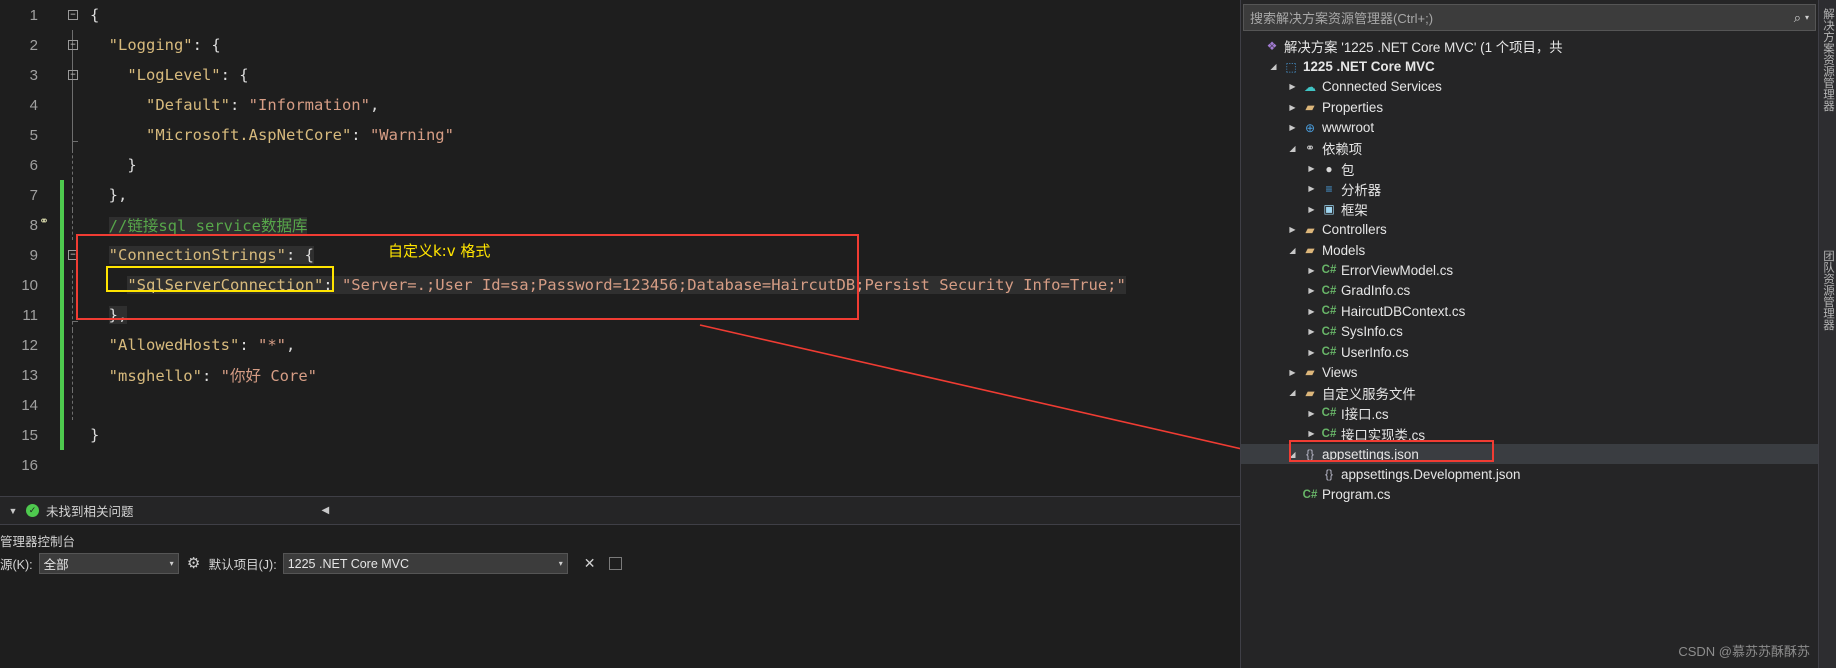 This screenshot has width=1836, height=668. Describe the element at coordinates (1529, 66) in the screenshot. I see `tree-item-1225-.net-core-mvc: ◢ ⬚ 1225 .NET Core MVC` at that location.